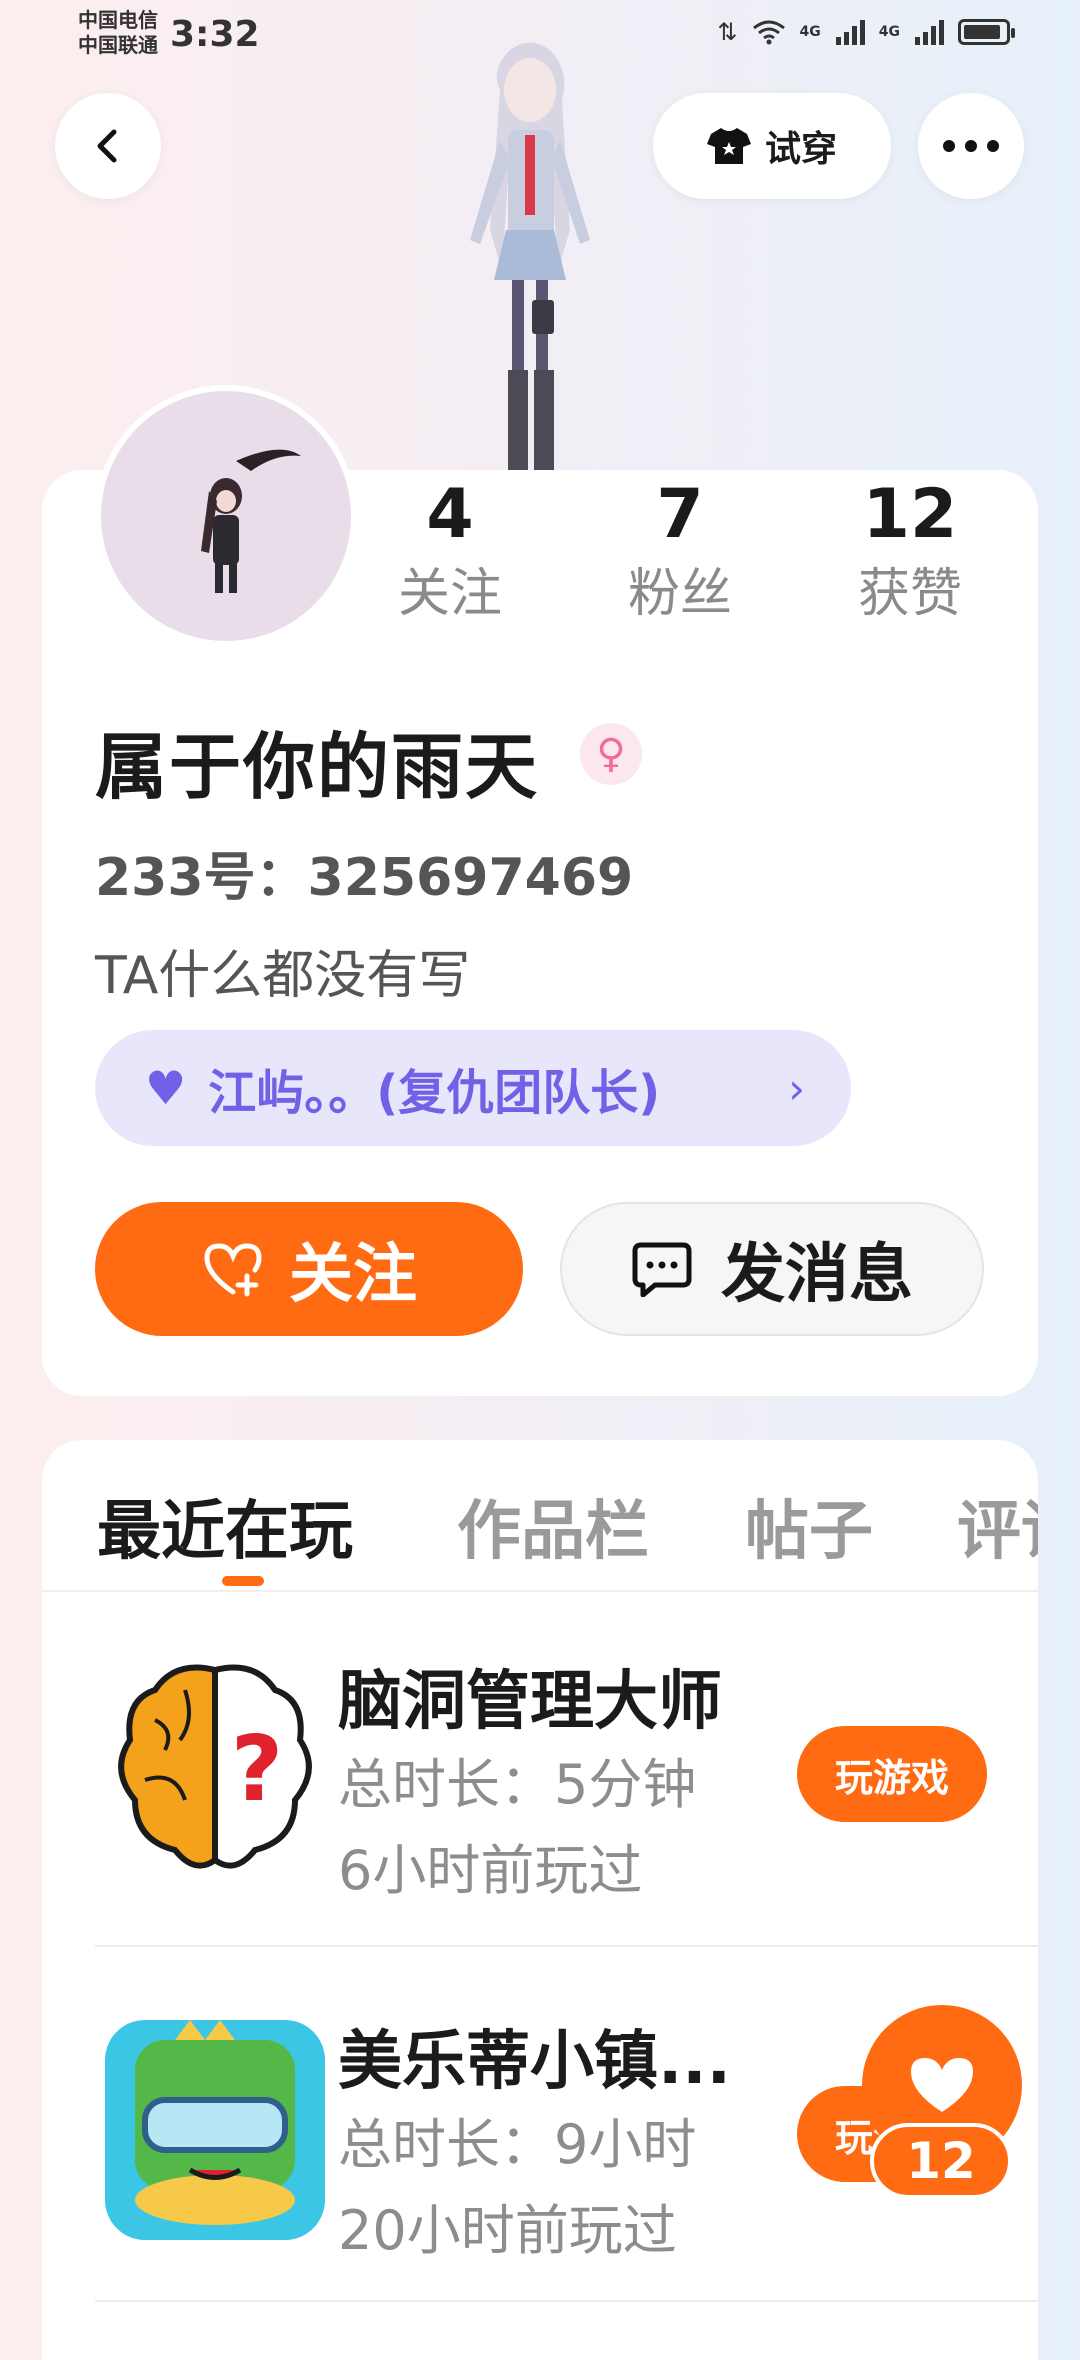 The width and height of the screenshot is (1080, 2360). I want to click on network-type-2: 4G, so click(889, 32).